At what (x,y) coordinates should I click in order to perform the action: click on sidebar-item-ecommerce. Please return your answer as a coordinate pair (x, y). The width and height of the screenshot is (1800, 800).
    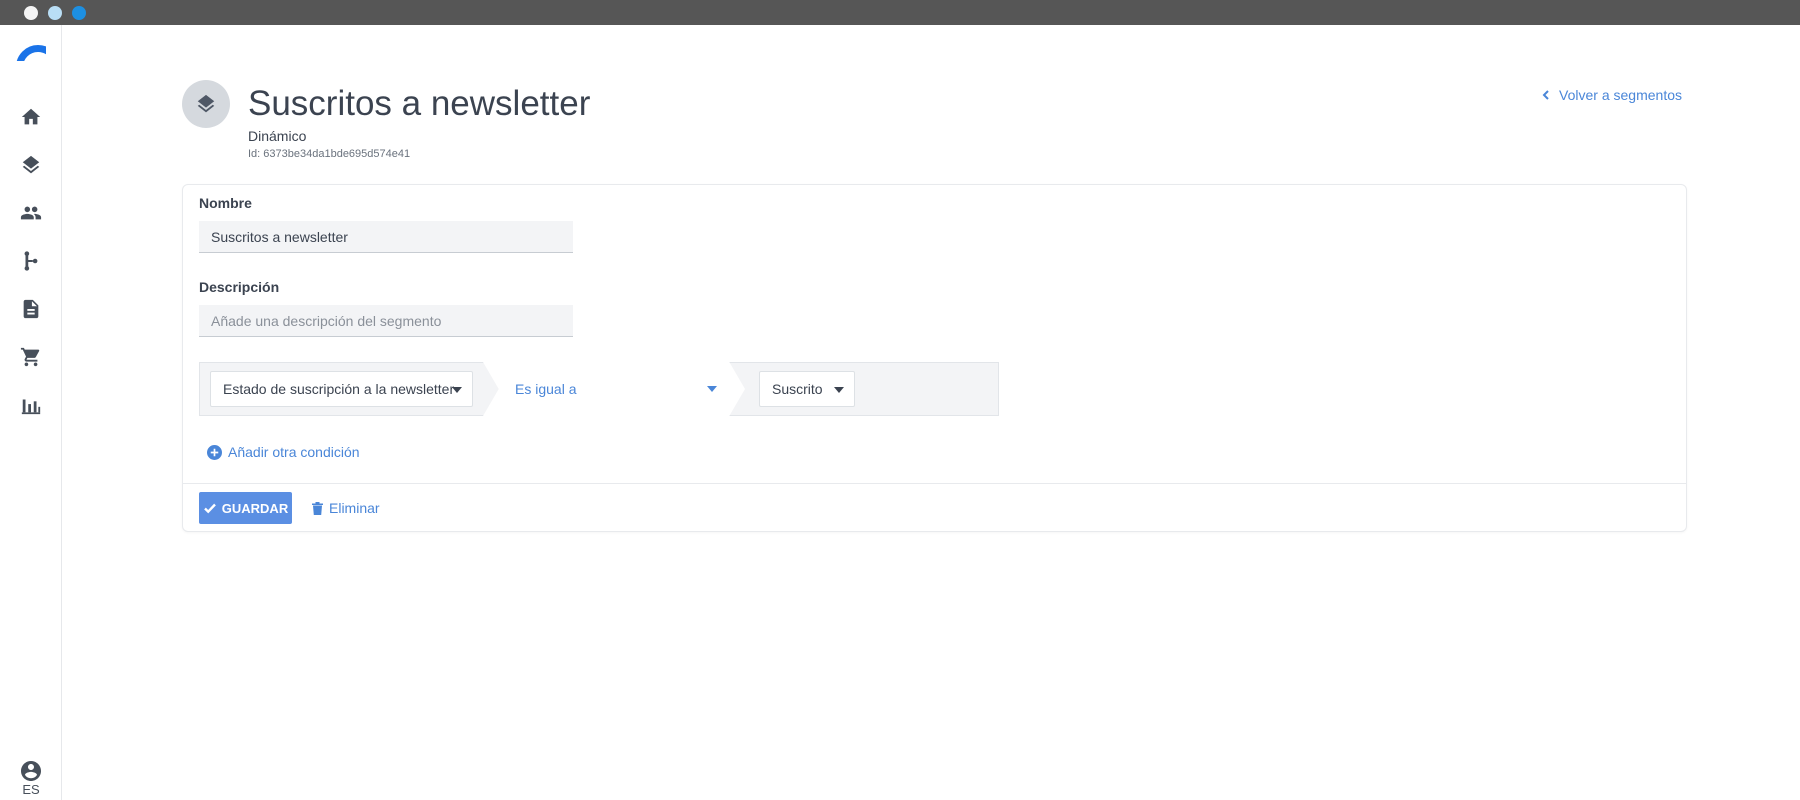
    Looking at the image, I should click on (31, 357).